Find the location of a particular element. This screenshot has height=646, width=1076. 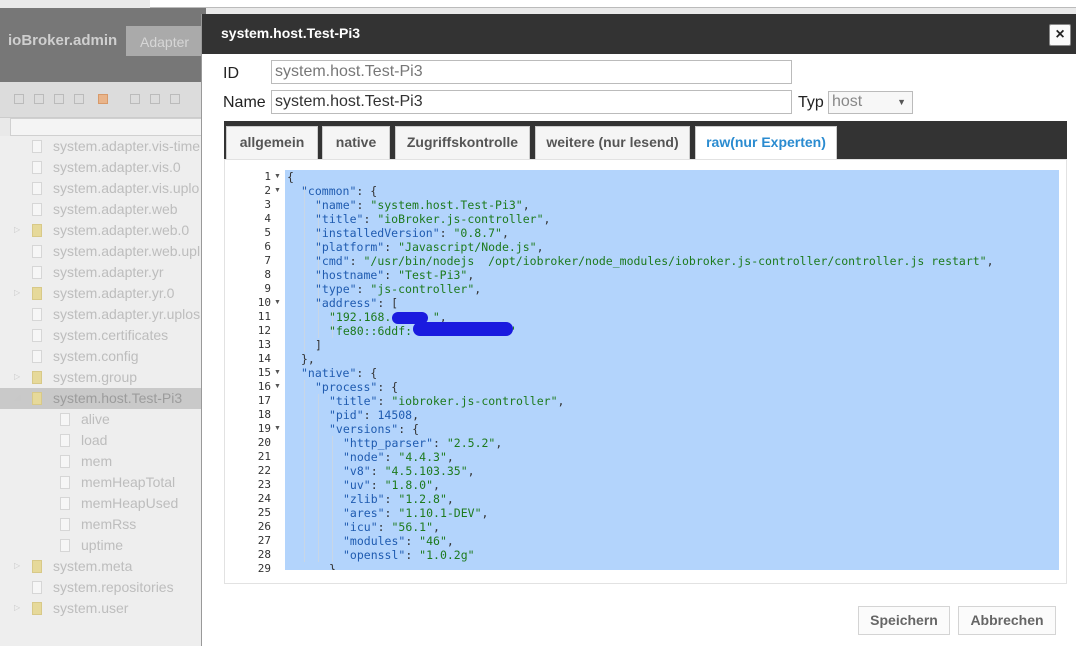

add-icon is located at coordinates (135, 99).